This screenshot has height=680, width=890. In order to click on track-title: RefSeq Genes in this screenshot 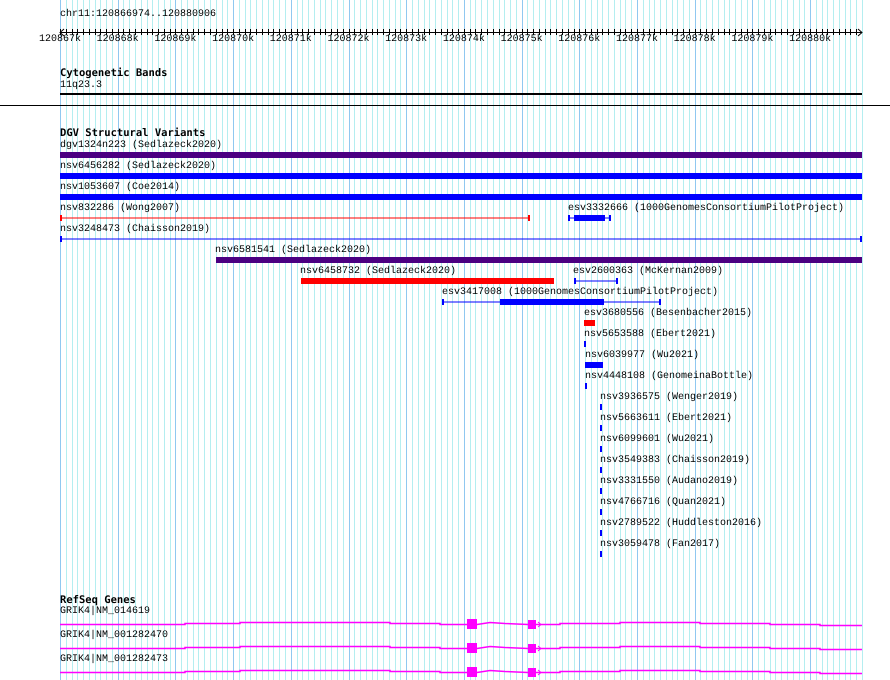, I will do `click(98, 600)`.